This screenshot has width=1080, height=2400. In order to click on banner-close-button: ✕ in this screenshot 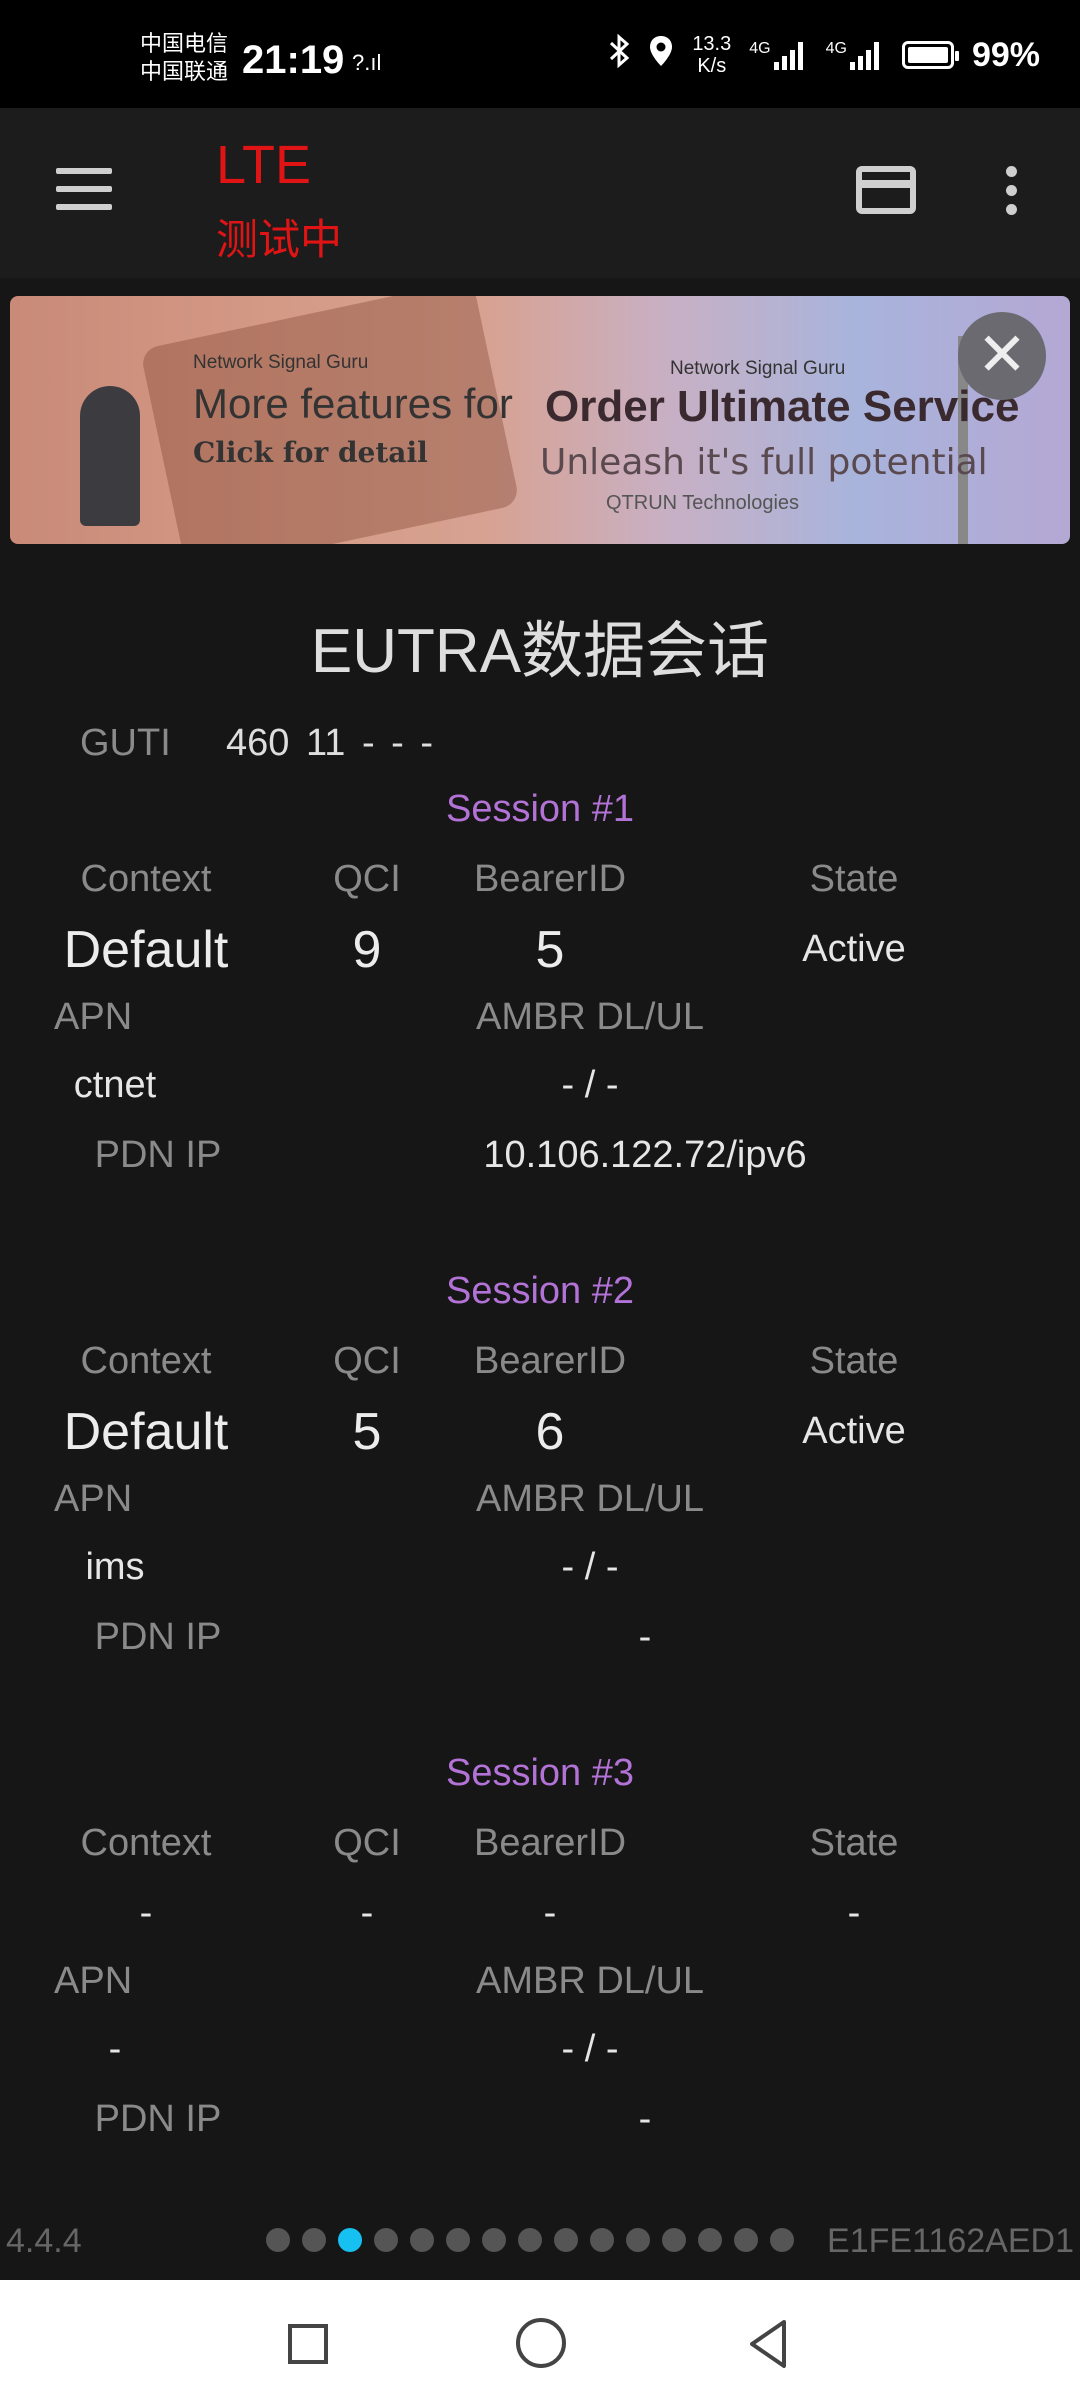, I will do `click(1002, 356)`.